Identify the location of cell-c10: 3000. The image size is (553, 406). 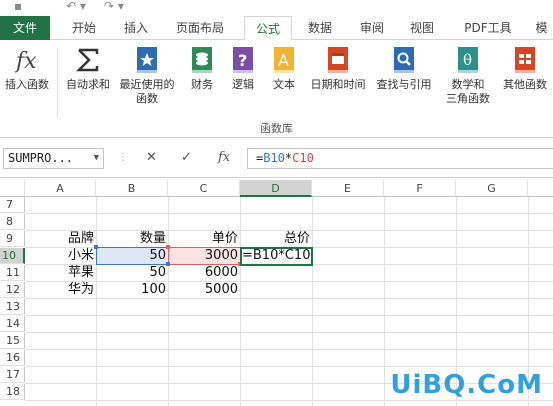
(204, 256).